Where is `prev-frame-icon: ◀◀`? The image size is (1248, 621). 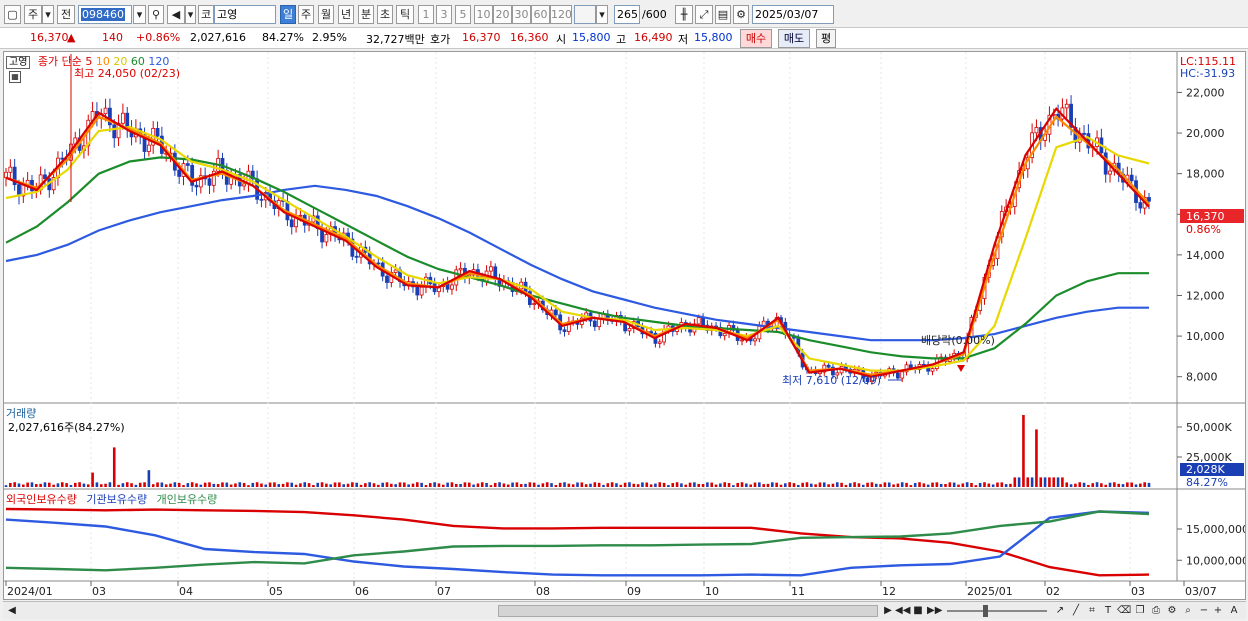
prev-frame-icon: ◀◀ is located at coordinates (902, 611).